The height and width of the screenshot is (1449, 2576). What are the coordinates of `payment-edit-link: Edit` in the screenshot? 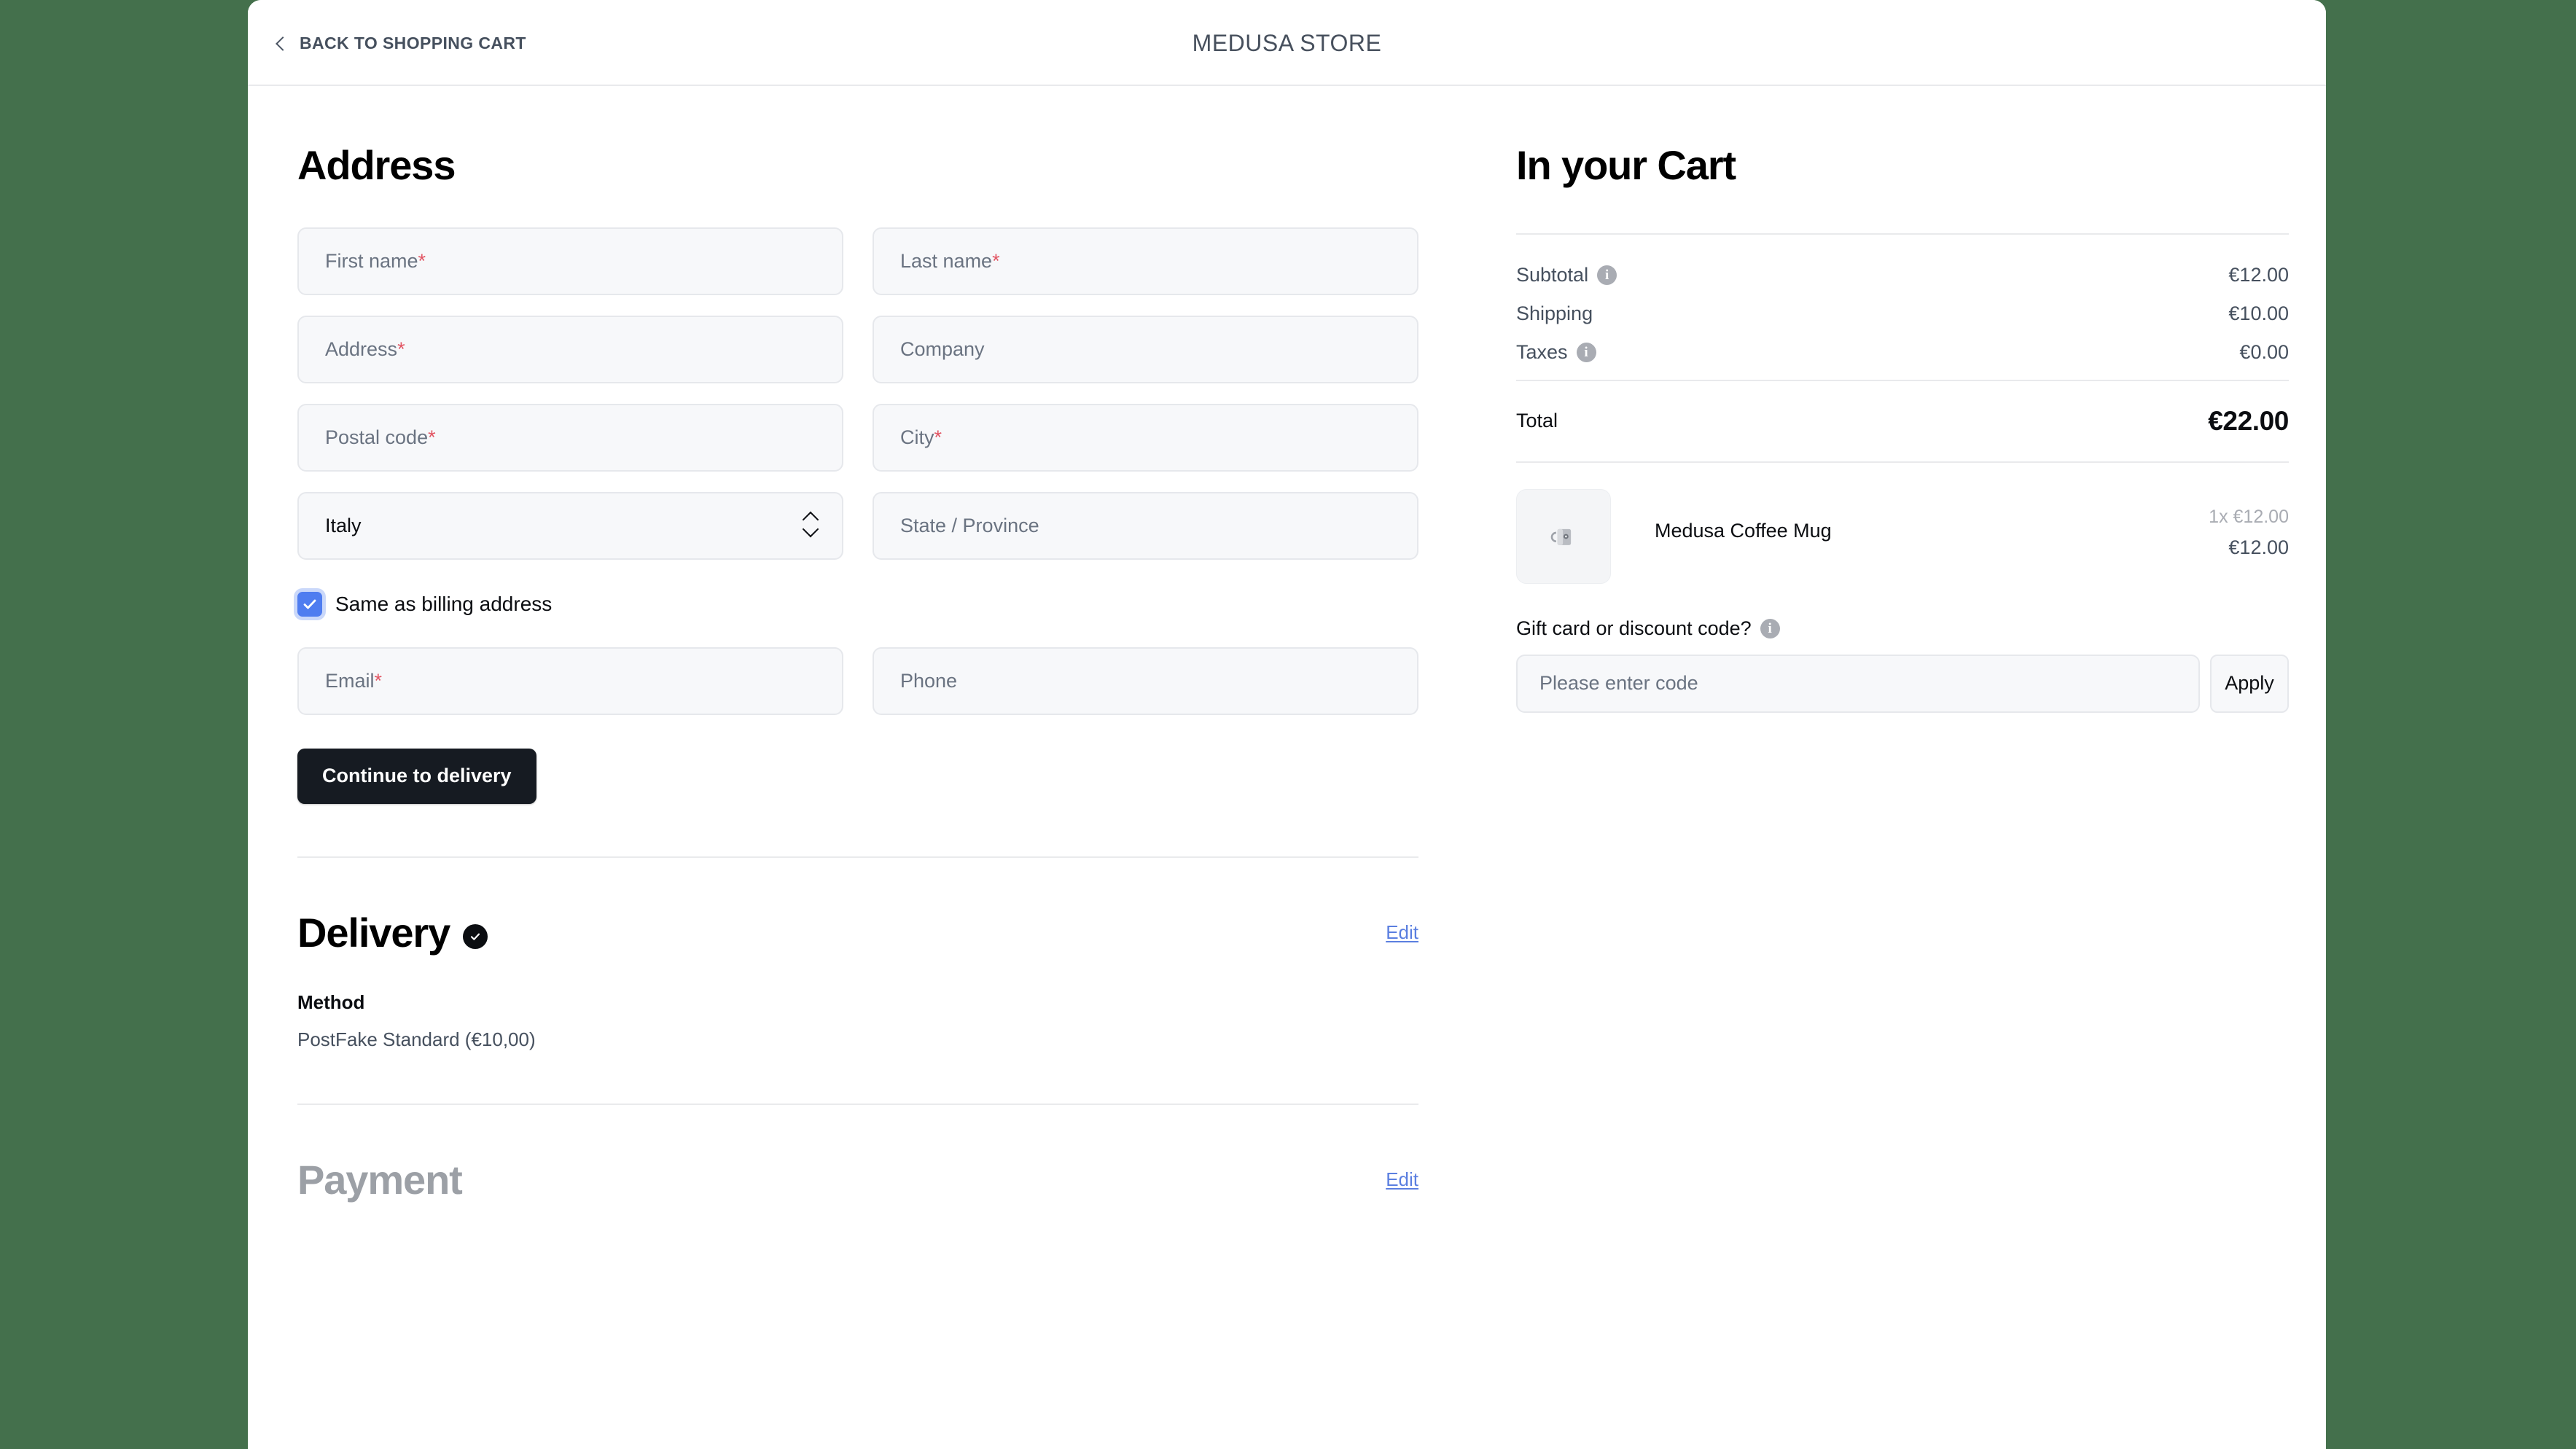 It's located at (1402, 1179).